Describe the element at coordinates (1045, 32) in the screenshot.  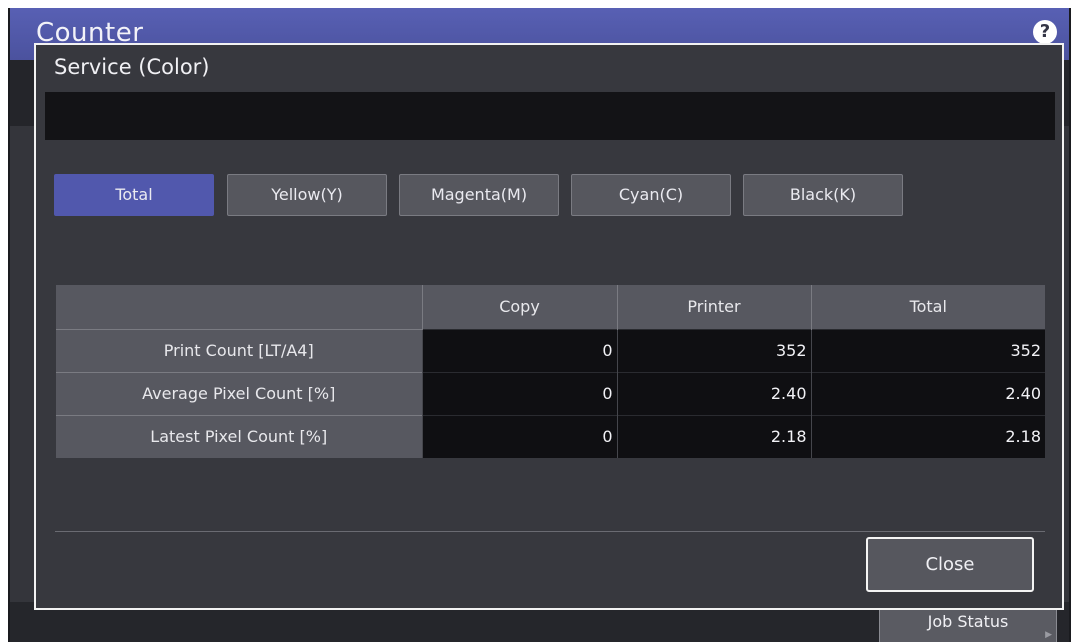
I see `help-icon: ?` at that location.